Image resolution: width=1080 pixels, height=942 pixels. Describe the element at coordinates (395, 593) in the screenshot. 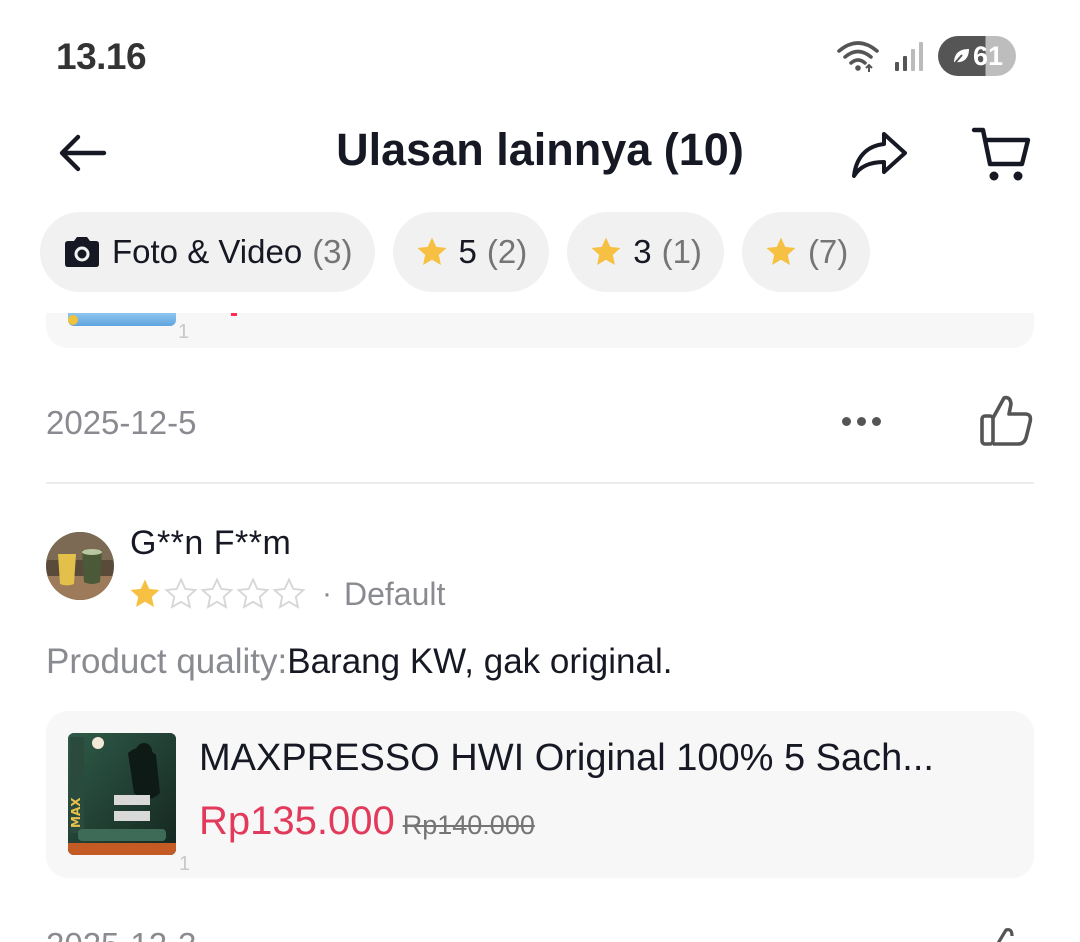

I see `product-variant: Default` at that location.